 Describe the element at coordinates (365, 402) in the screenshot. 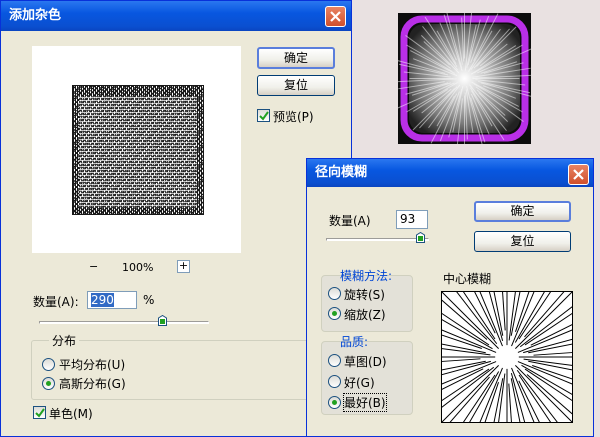

I see `best-label: 最好(B)` at that location.